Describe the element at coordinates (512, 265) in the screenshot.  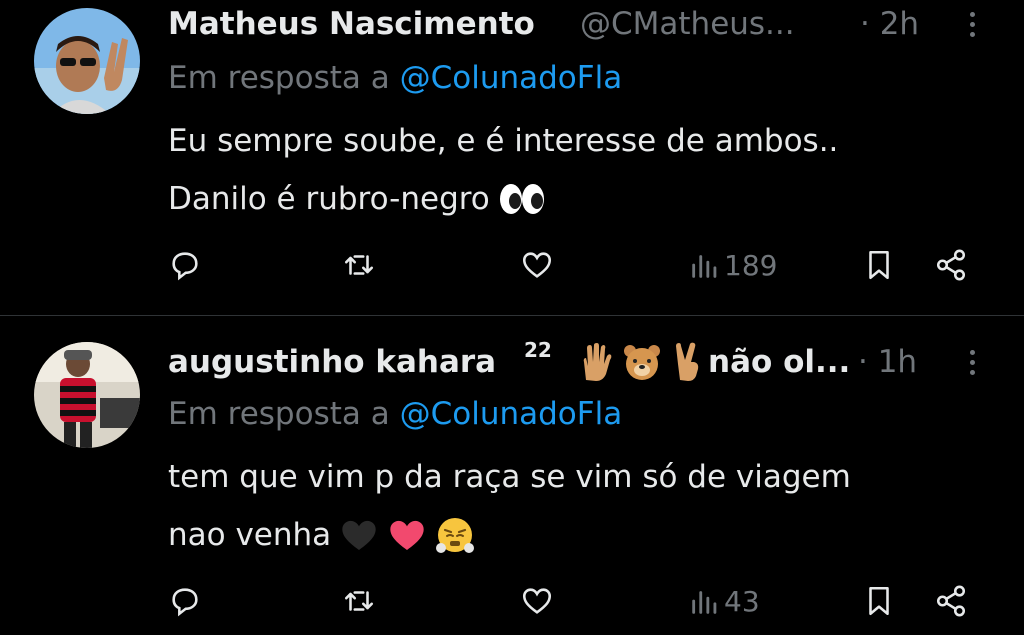
I see `tweet-actions: 189` at that location.